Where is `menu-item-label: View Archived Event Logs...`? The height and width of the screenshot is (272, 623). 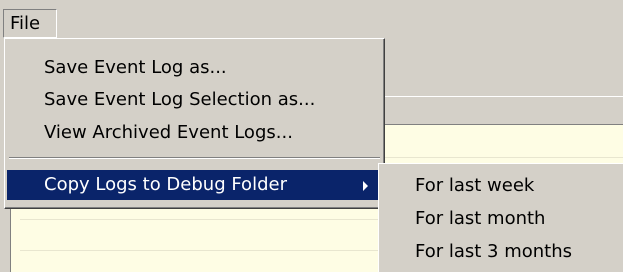
menu-item-label: View Archived Event Logs... is located at coordinates (168, 132).